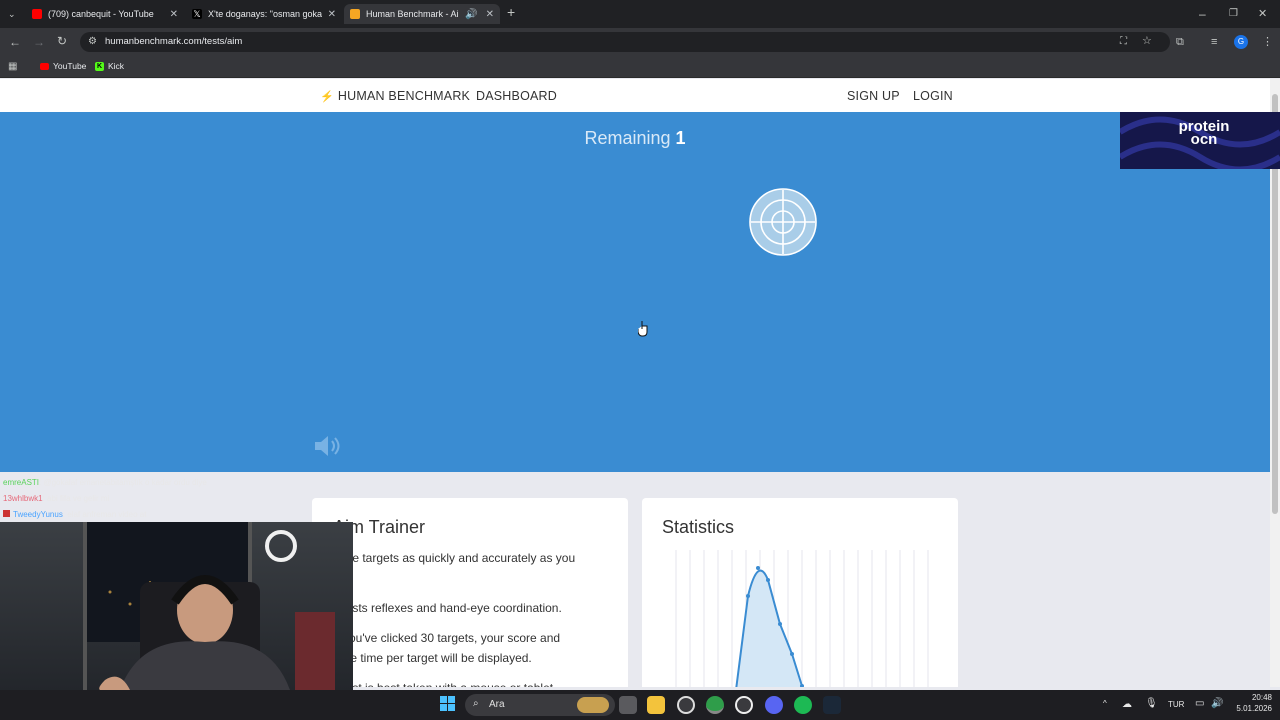  I want to click on window-close-icon: ✕, so click(1262, 14).